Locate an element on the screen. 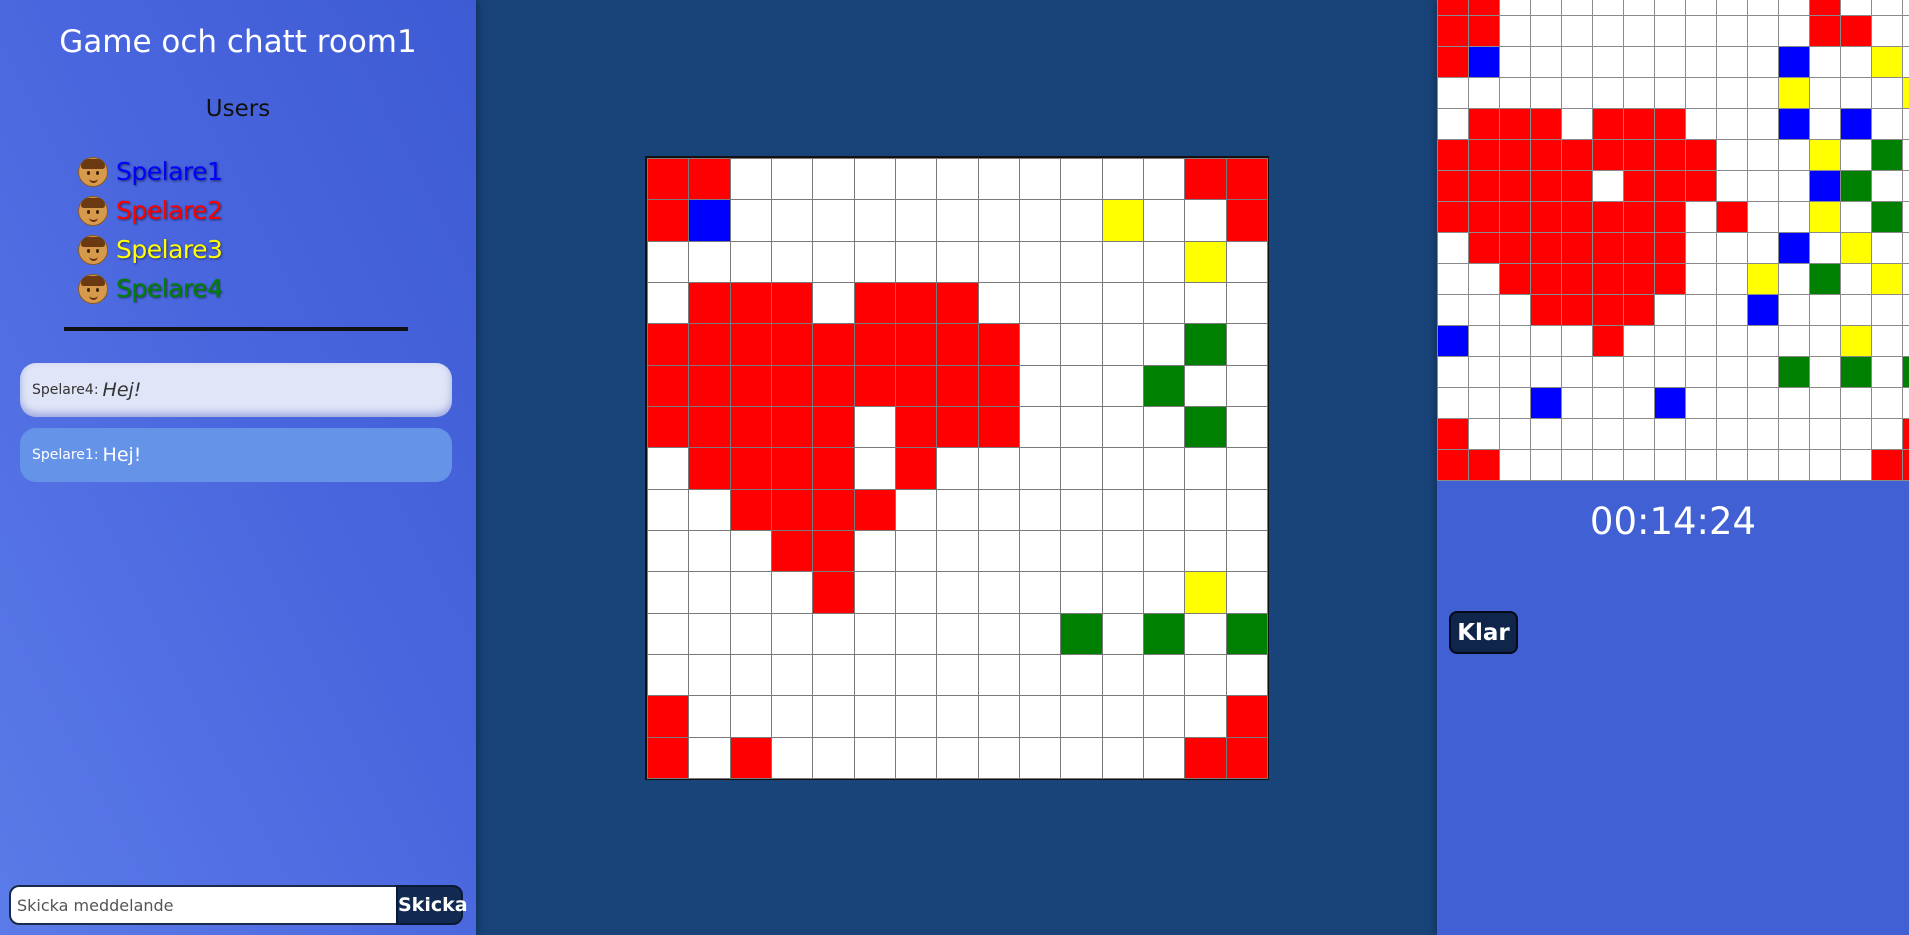 The image size is (1909, 935). send-button: Skicka is located at coordinates (432, 905).